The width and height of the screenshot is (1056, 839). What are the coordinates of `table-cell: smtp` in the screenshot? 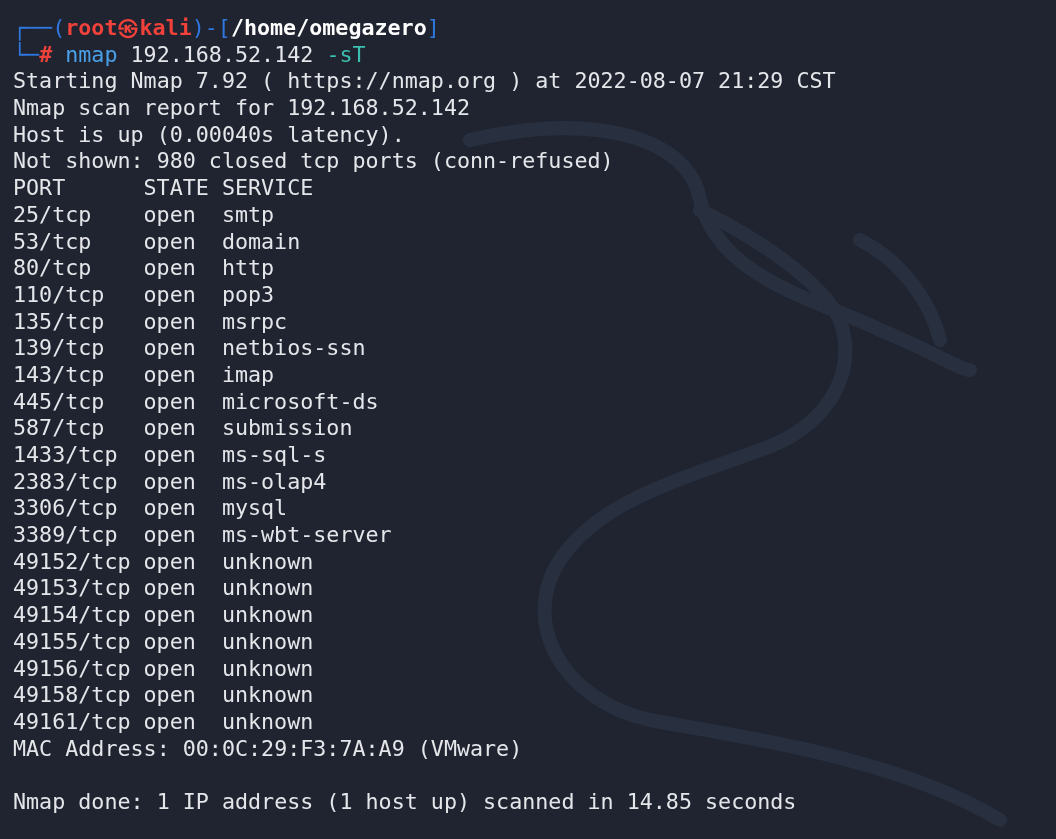 It's located at (248, 214).